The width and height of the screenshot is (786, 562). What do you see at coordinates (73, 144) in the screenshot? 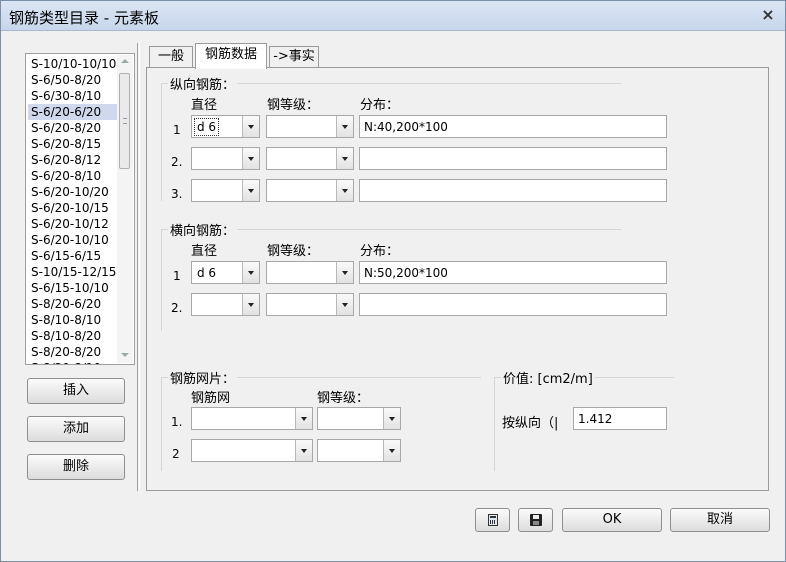
I see `list-item: S-6/20-8/15` at bounding box center [73, 144].